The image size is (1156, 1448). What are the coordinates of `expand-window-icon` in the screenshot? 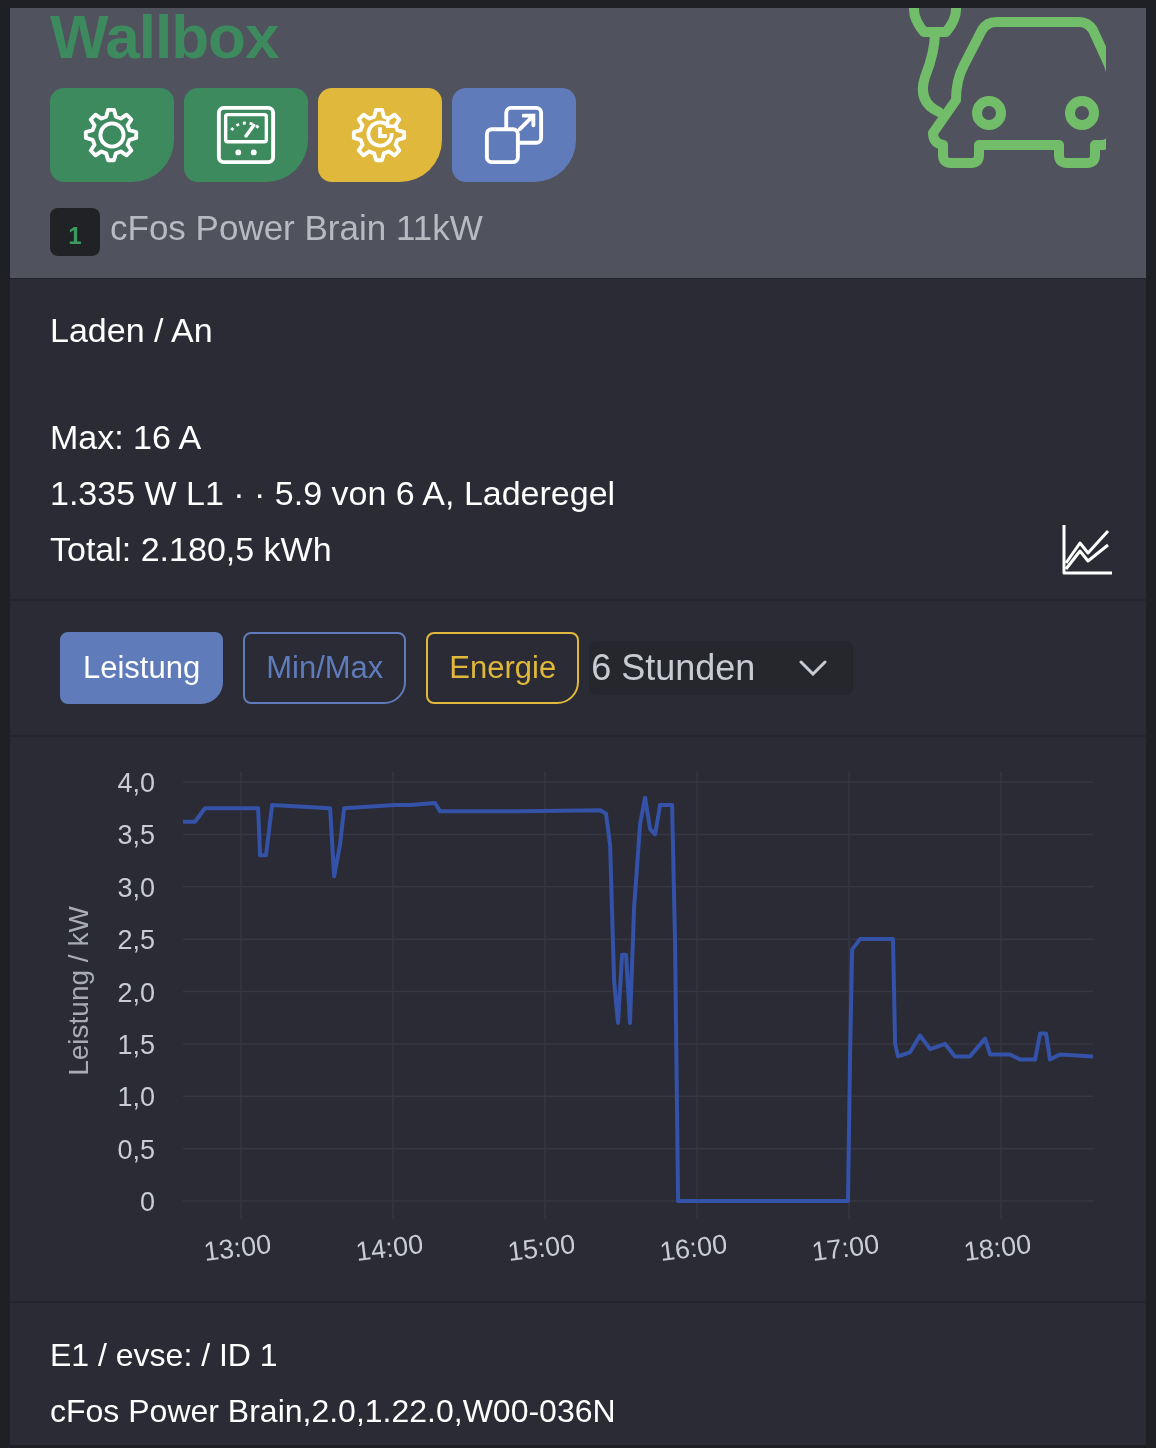 It's located at (514, 135).